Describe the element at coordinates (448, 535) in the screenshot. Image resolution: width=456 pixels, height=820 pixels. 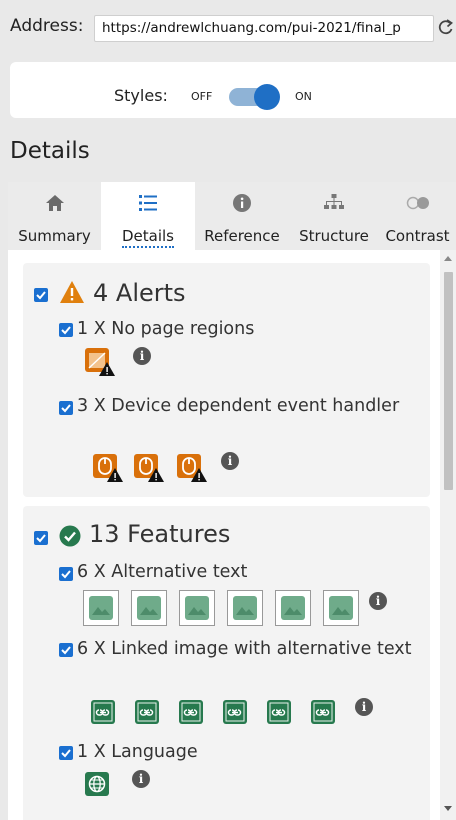
I see `scrollbar` at that location.